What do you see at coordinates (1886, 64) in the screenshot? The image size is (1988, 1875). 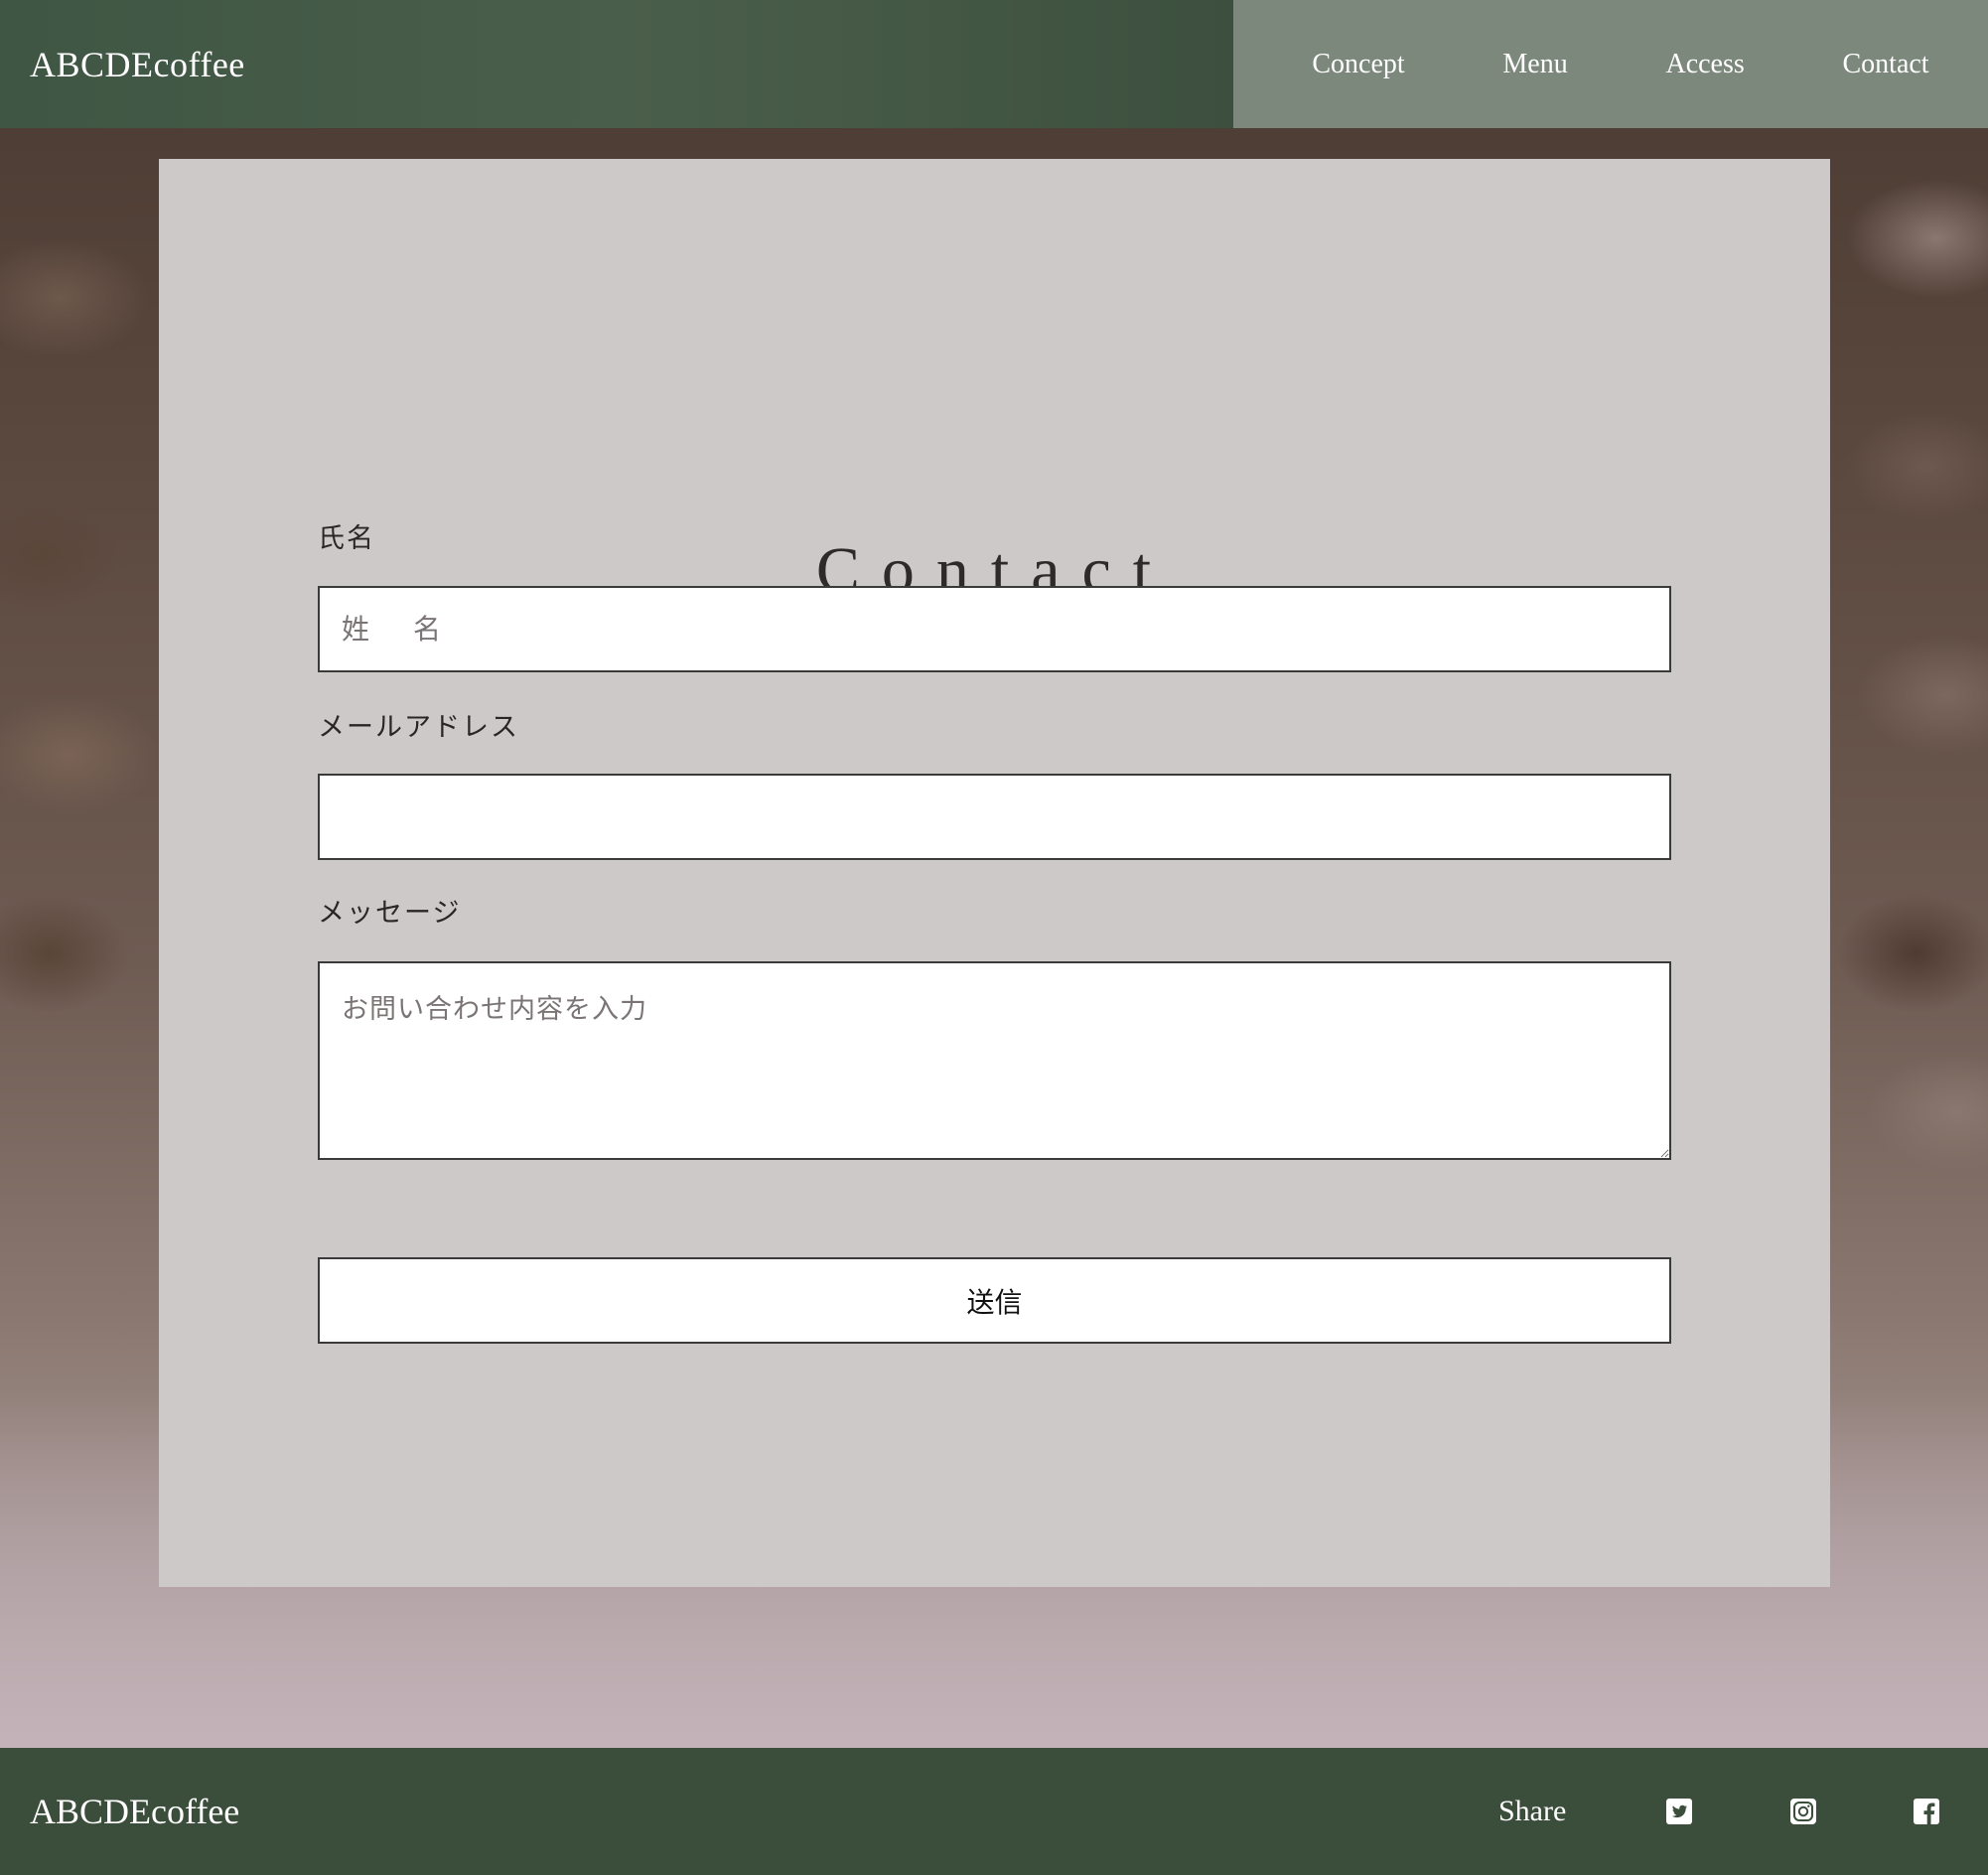 I see `nav-link-contact: Contact` at bounding box center [1886, 64].